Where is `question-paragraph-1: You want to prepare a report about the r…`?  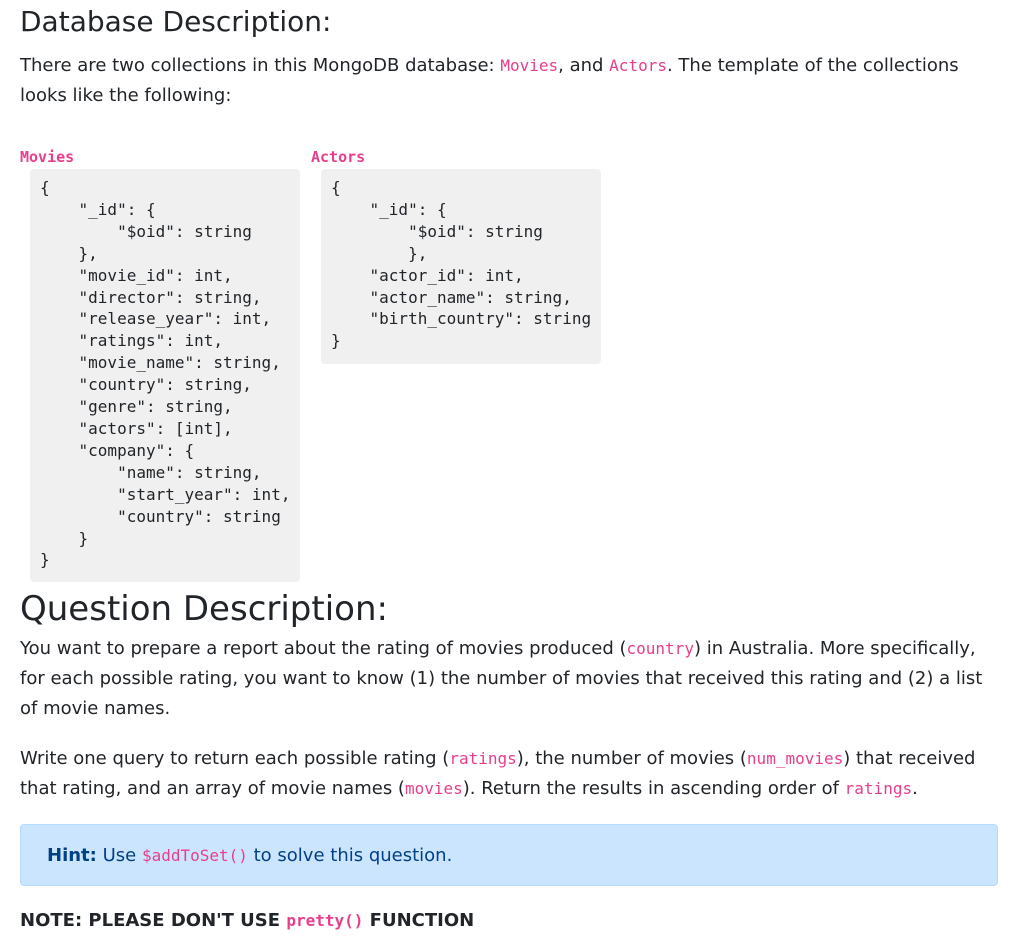
question-paragraph-1: You want to prepare a report about the r… is located at coordinates (510, 679).